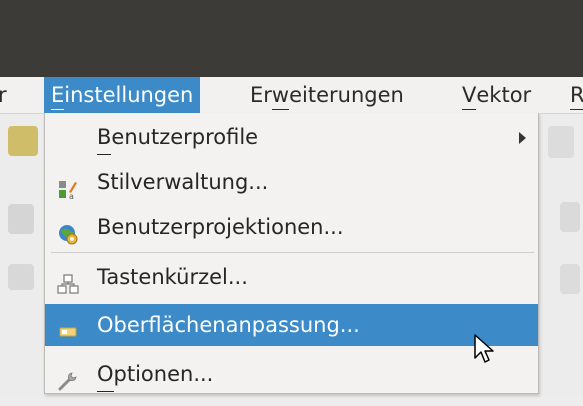 This screenshot has height=406, width=583. What do you see at coordinates (469, 95) in the screenshot?
I see `menu-vektor-accel: V` at bounding box center [469, 95].